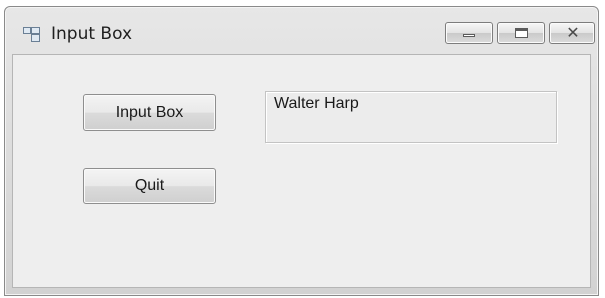  Describe the element at coordinates (469, 33) in the screenshot. I see `minimize-button` at that location.